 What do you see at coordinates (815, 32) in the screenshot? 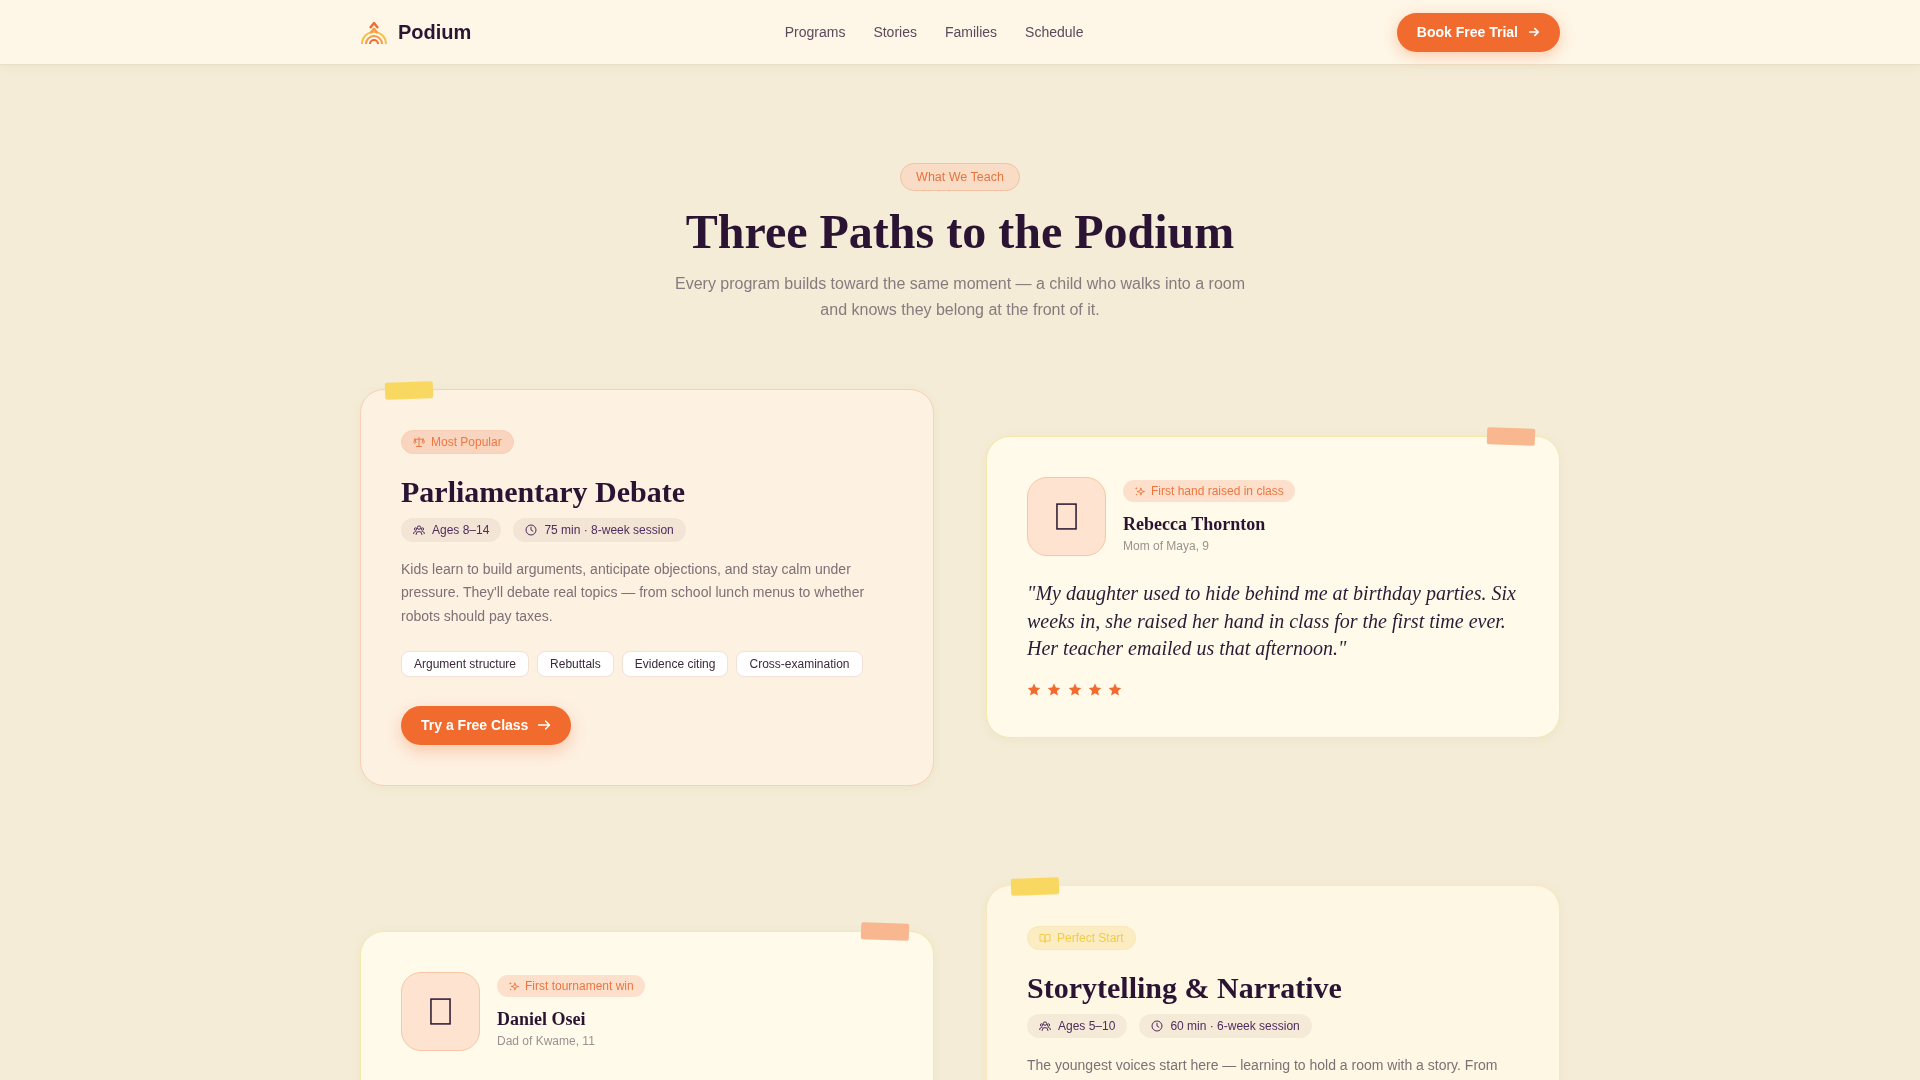
I see `nav-link: Programs` at bounding box center [815, 32].